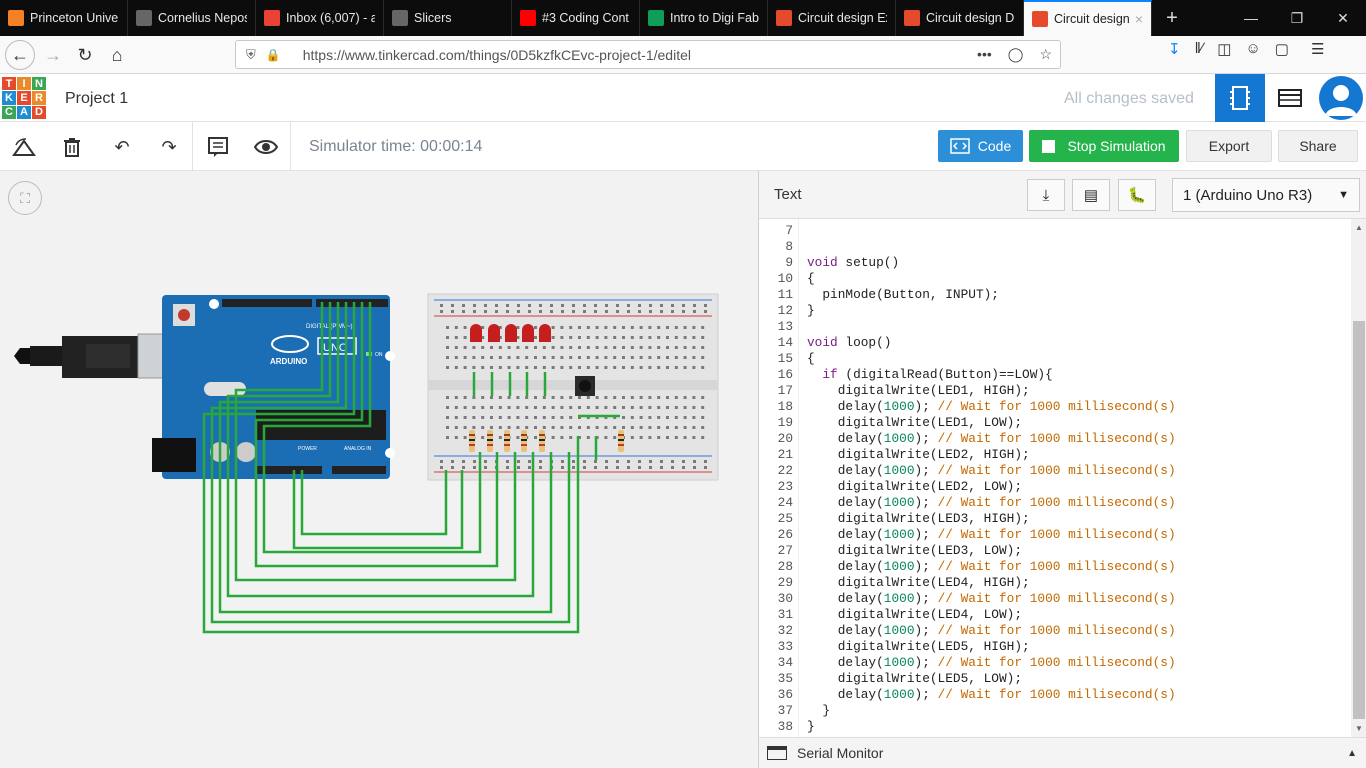 Image resolution: width=1366 pixels, height=768 pixels. What do you see at coordinates (1172, 18) in the screenshot?
I see `new-tab-button: +` at bounding box center [1172, 18].